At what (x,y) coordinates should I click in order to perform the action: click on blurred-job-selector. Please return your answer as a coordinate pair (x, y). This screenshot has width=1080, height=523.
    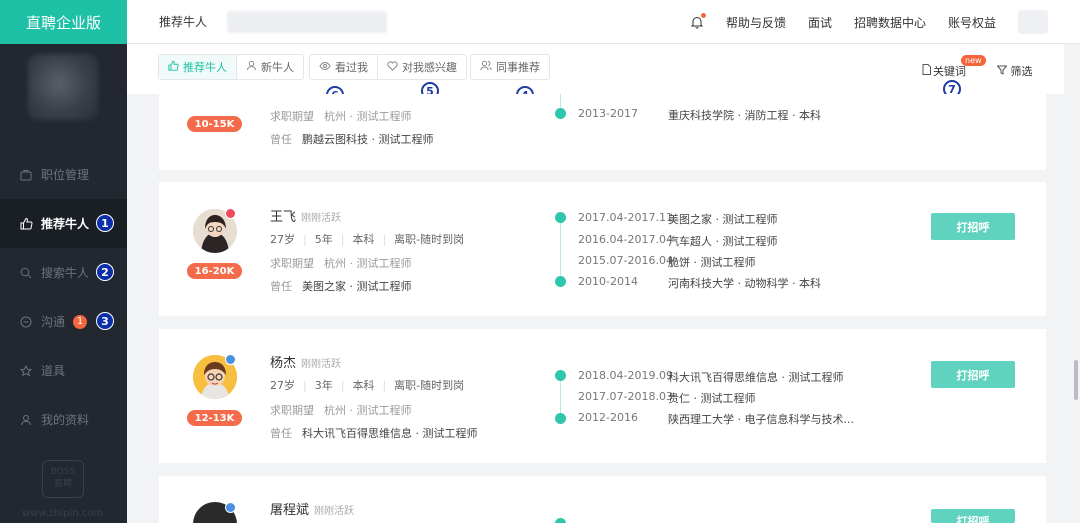
    Looking at the image, I should click on (307, 21).